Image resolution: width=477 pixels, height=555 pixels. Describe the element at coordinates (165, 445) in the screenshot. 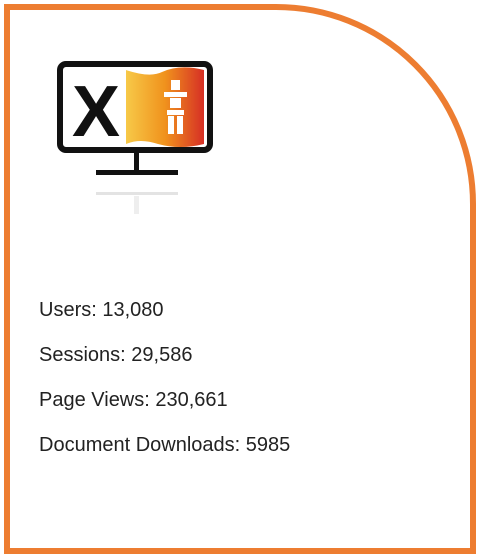

I see `stat-document-downloads: Document Downloads: 5985` at that location.